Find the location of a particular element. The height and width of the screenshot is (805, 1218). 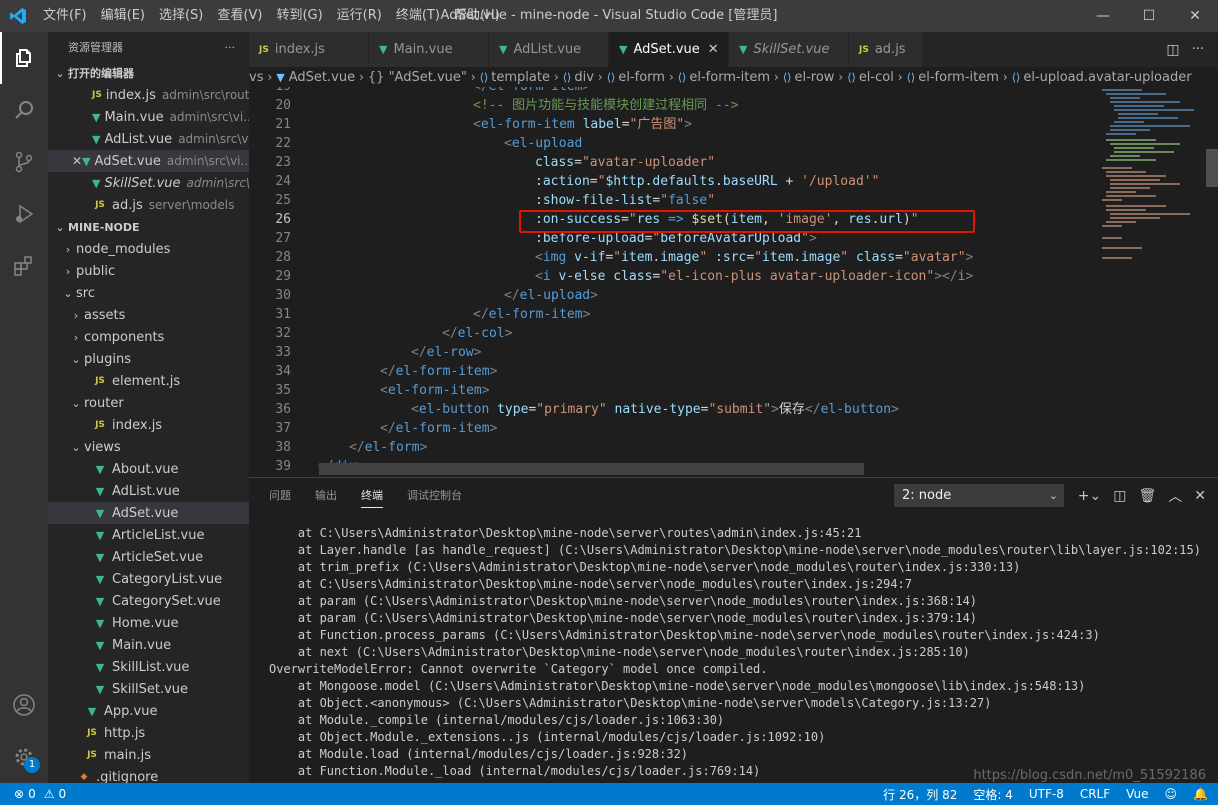

folder-item: › assets is located at coordinates (148, 315).